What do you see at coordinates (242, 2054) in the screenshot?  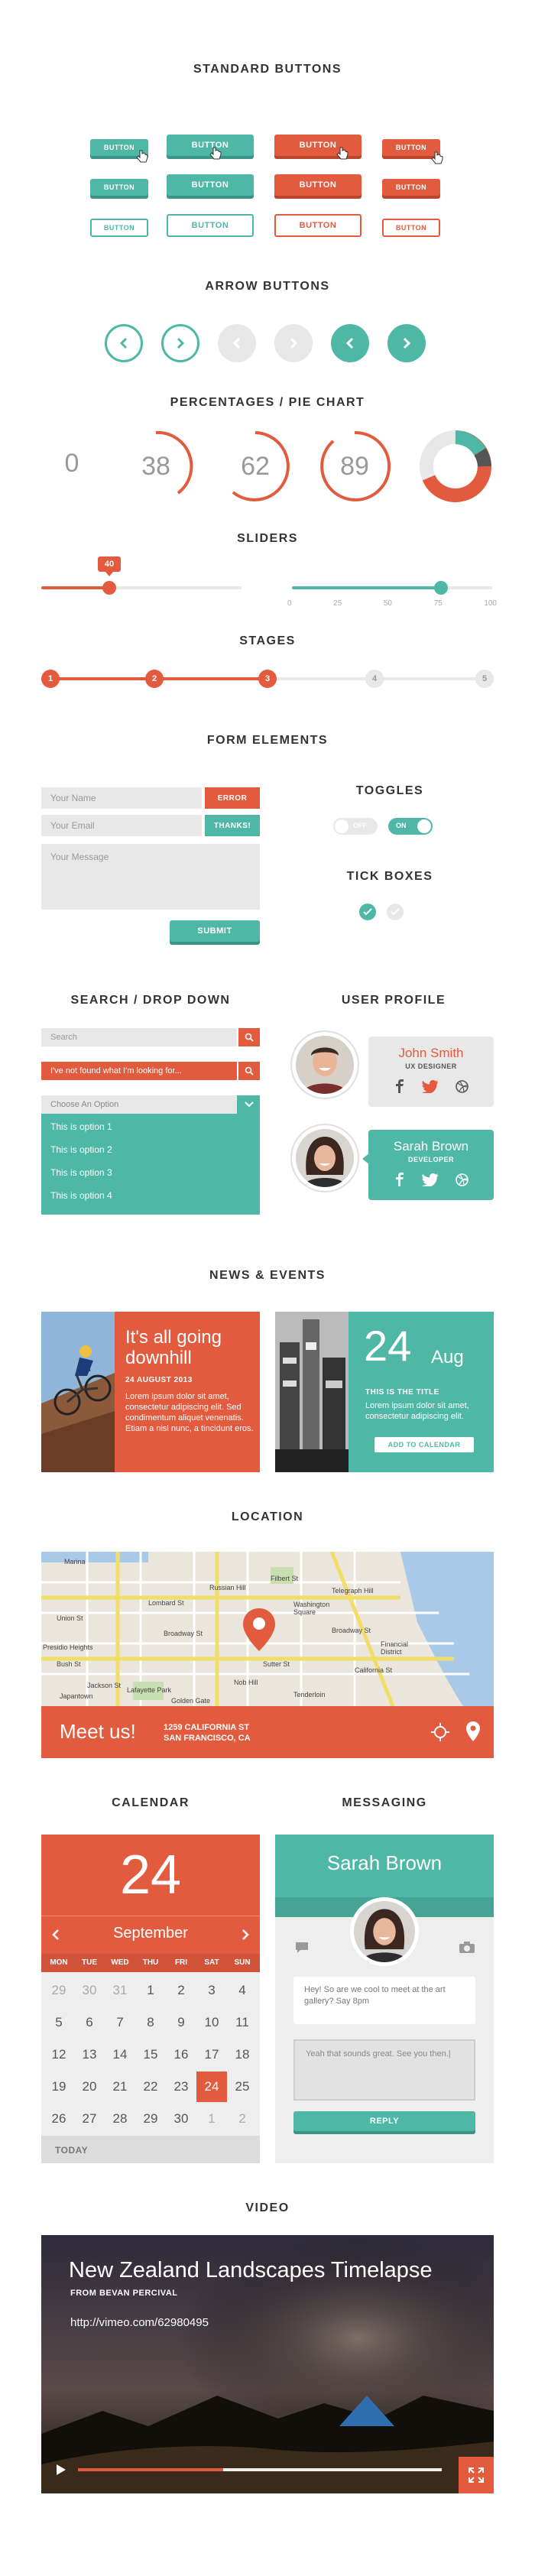 I see `calendar-day: 18` at bounding box center [242, 2054].